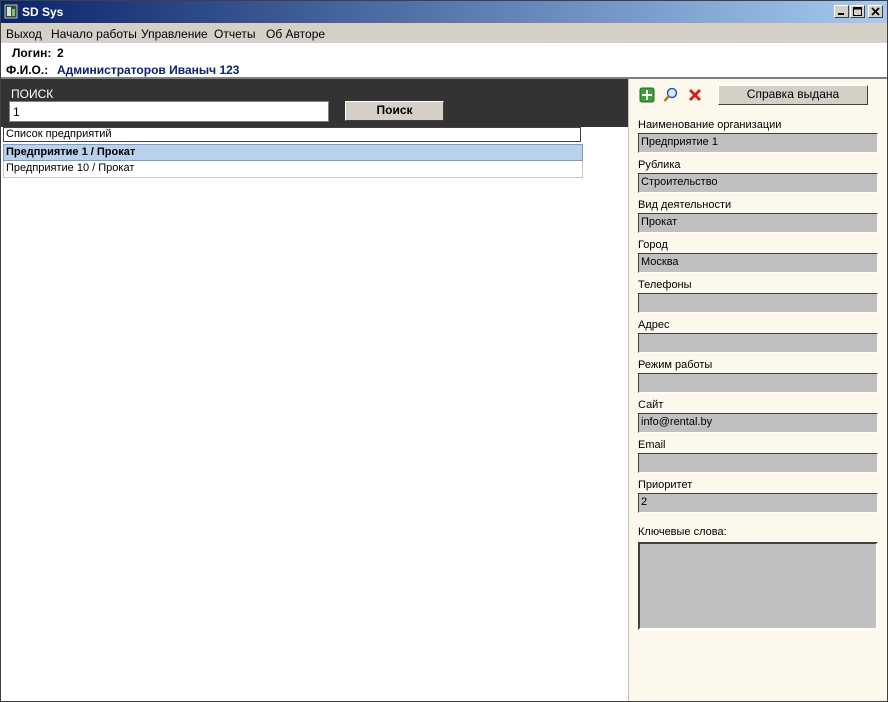 The width and height of the screenshot is (888, 702). Describe the element at coordinates (758, 143) in the screenshot. I see `org-name-field: Предприятие 1` at that location.